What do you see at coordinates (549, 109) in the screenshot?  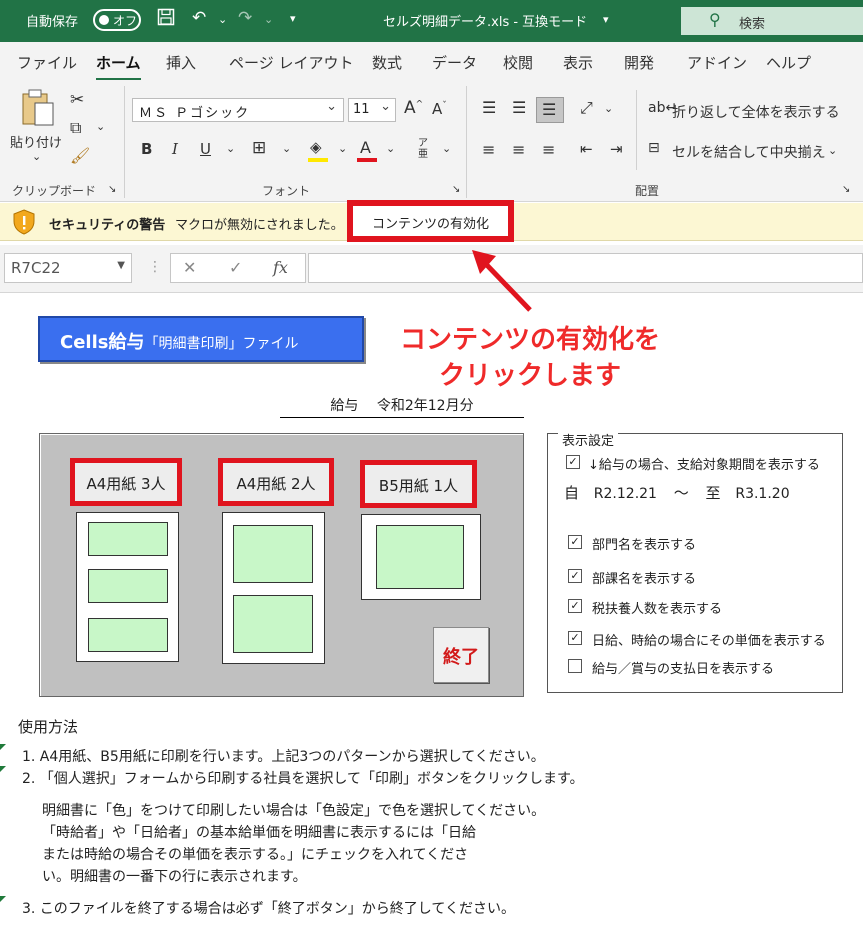 I see `align-bottom-icon: ☰` at bounding box center [549, 109].